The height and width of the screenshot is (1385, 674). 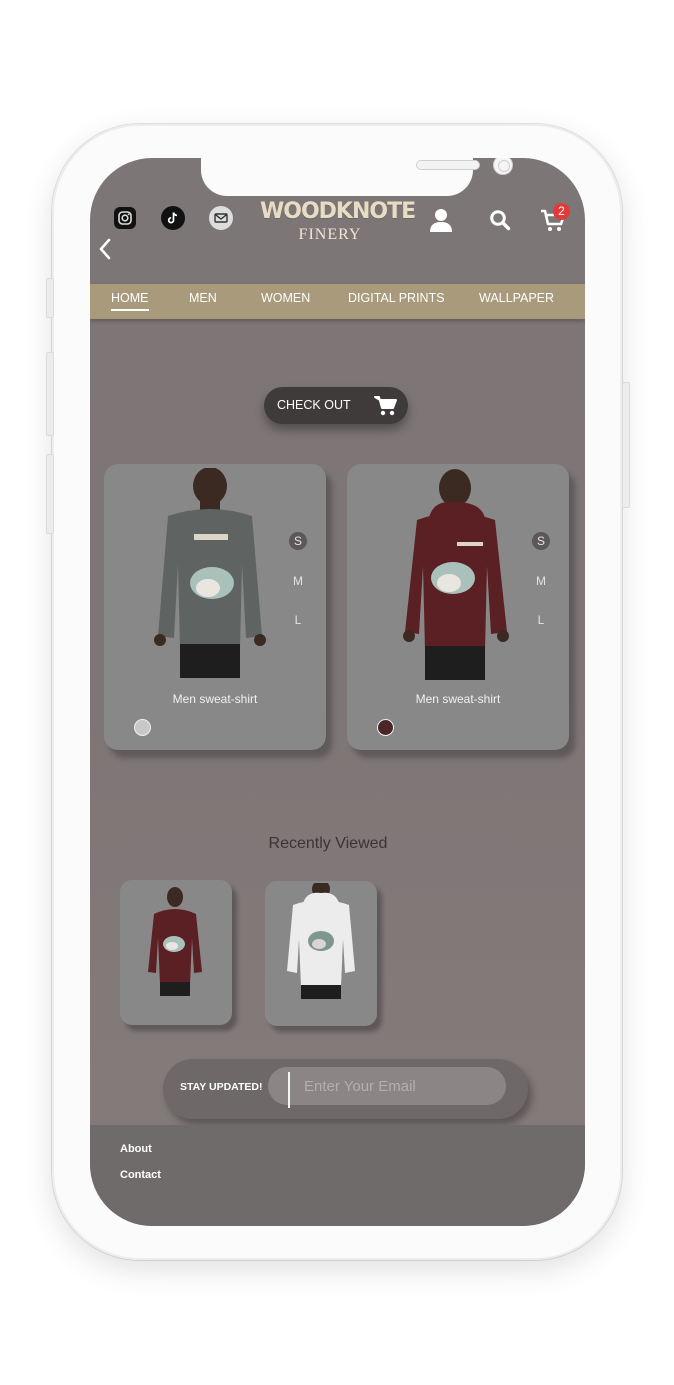 What do you see at coordinates (50, 298) in the screenshot?
I see `phone-side-button` at bounding box center [50, 298].